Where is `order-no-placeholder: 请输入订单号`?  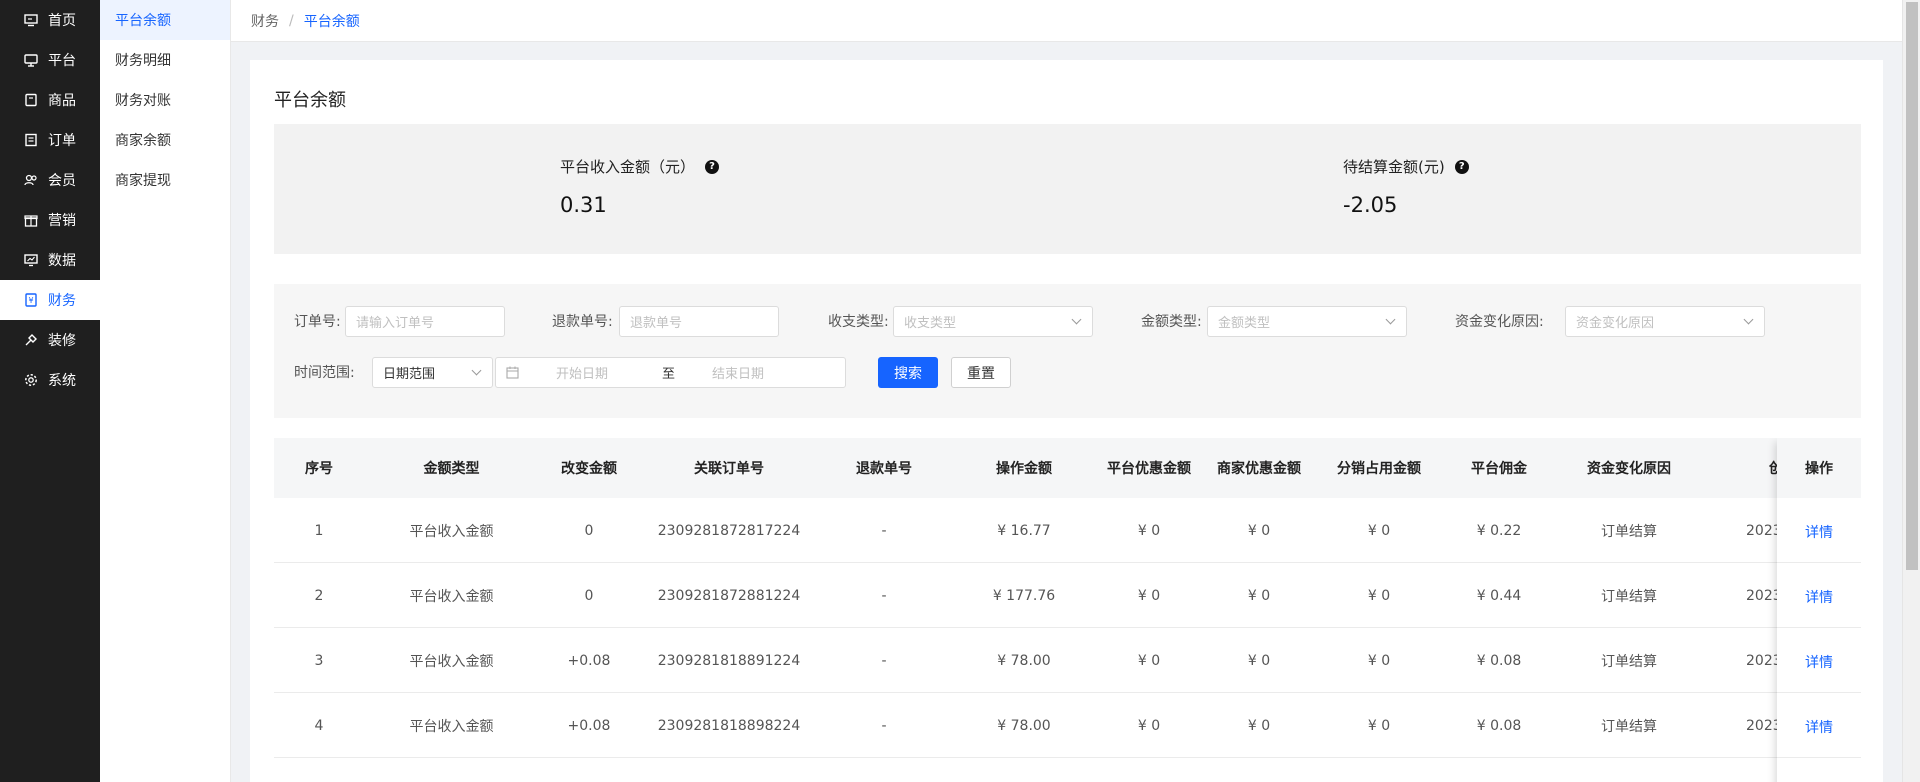 order-no-placeholder: 请输入订单号 is located at coordinates (395, 323).